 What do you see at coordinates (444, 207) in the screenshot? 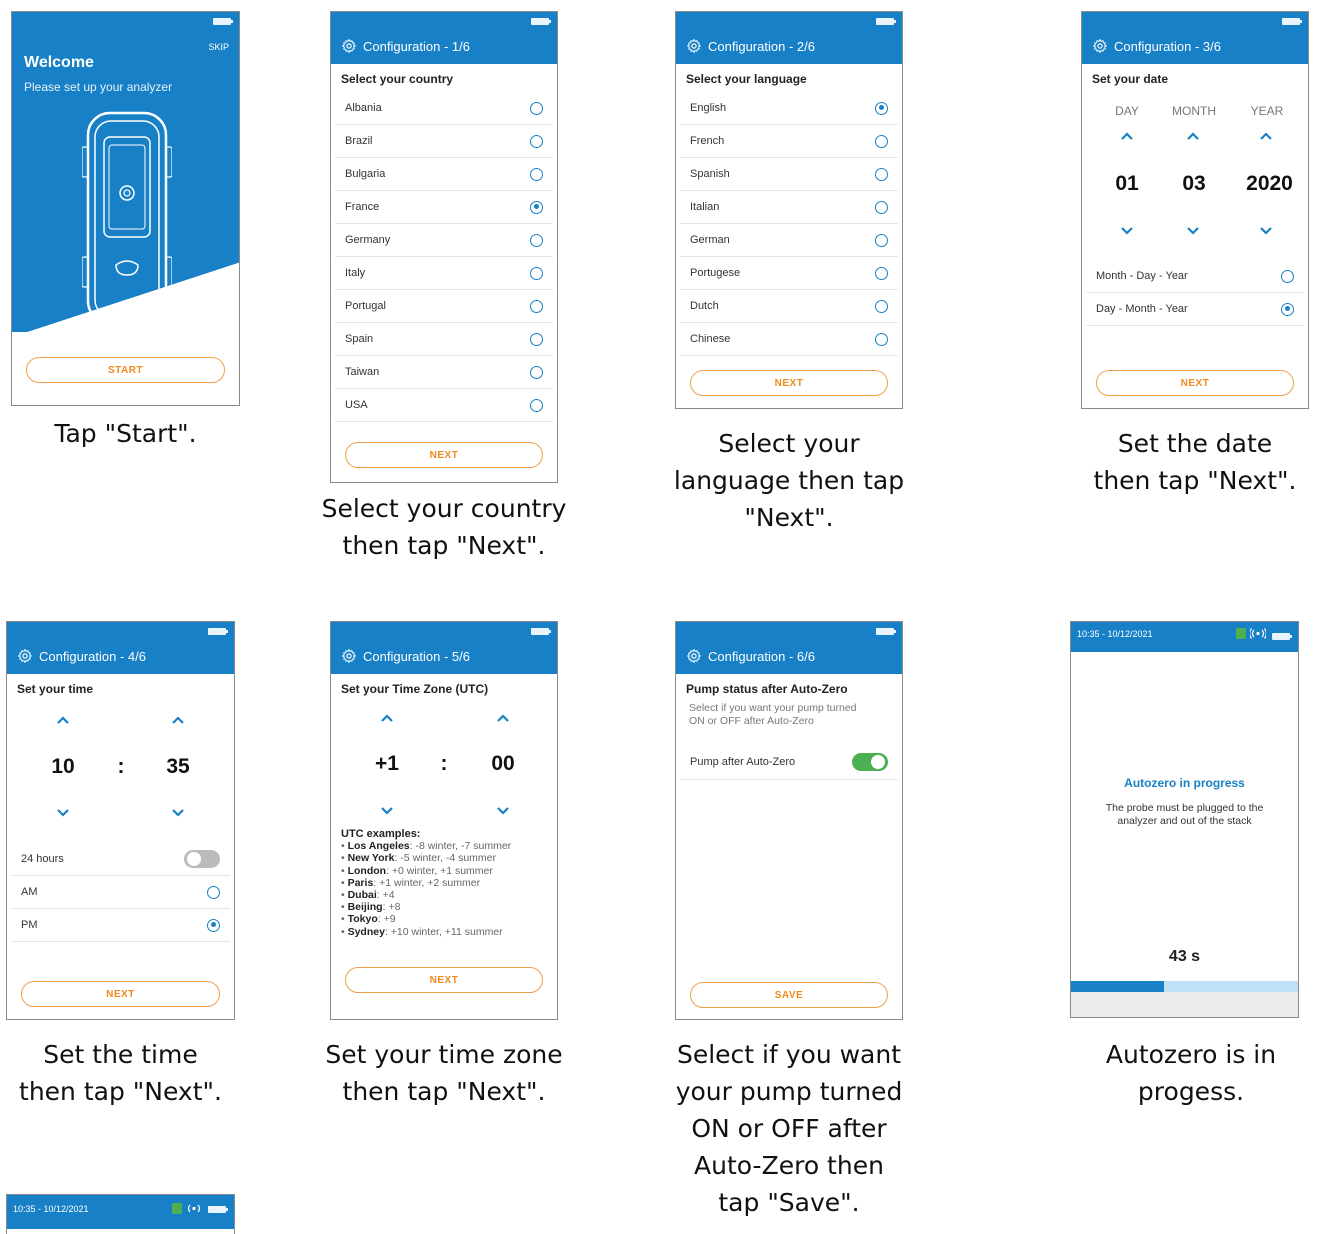
I see `country-option: France` at bounding box center [444, 207].